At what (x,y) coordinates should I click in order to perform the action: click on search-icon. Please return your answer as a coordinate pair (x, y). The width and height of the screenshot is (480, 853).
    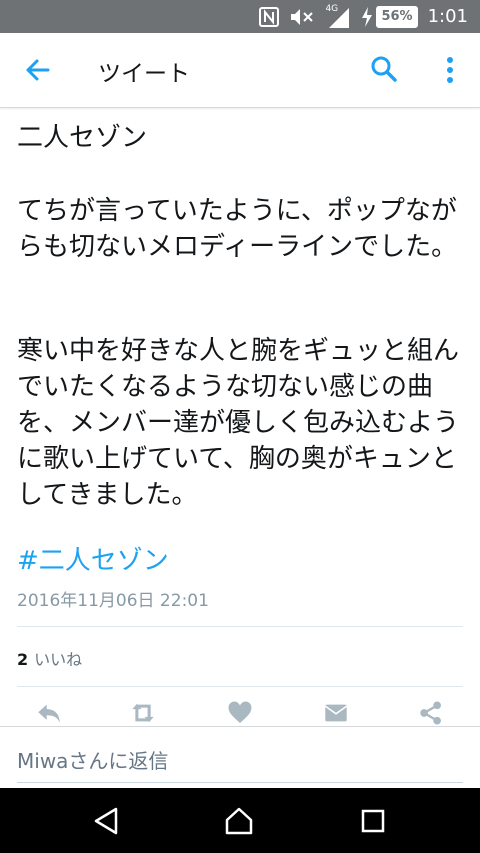
    Looking at the image, I should click on (384, 69).